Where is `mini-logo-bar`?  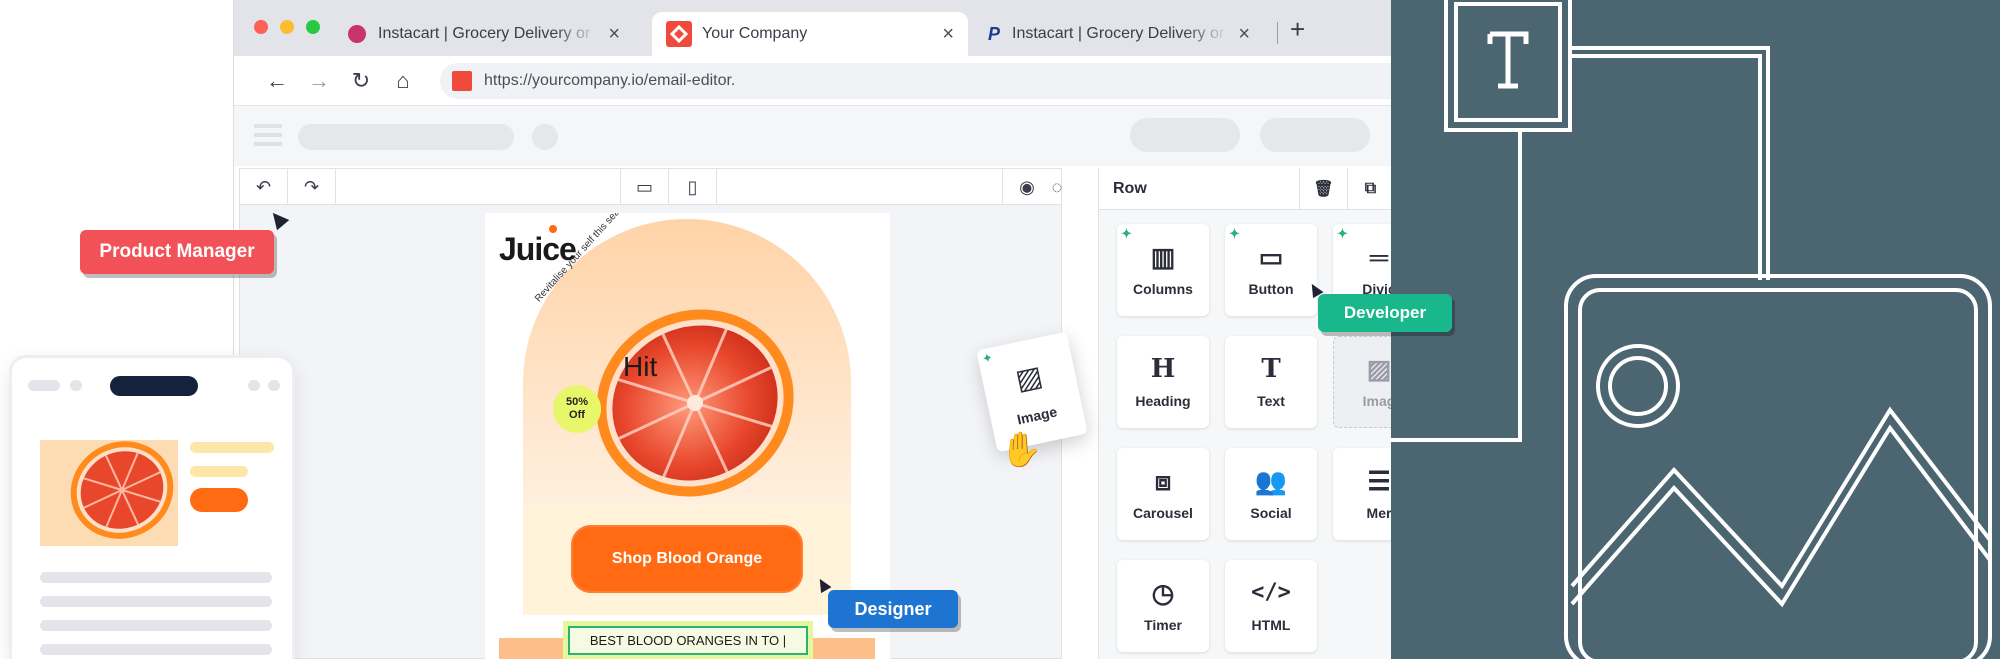
mini-logo-bar is located at coordinates (154, 386).